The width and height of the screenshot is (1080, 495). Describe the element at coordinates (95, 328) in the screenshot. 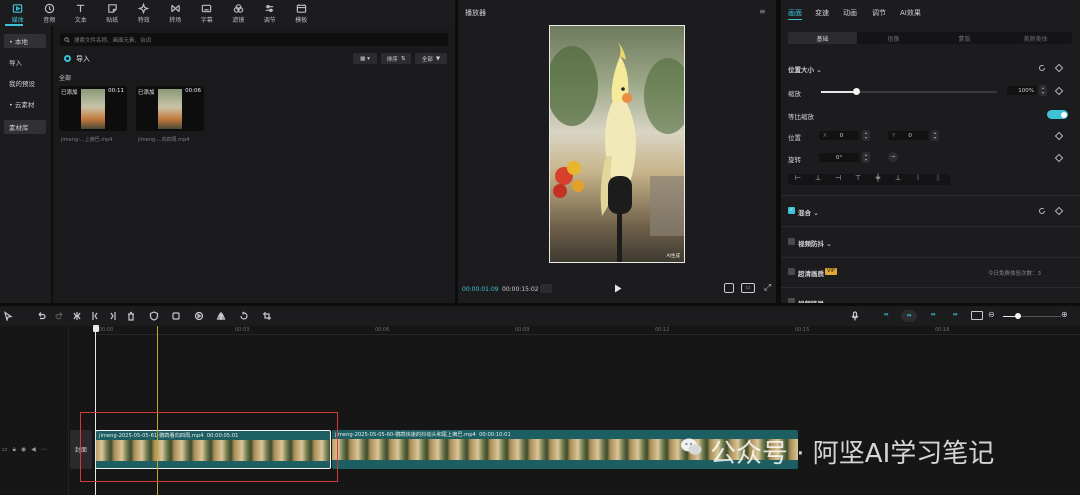

I see `playhead-handle` at that location.